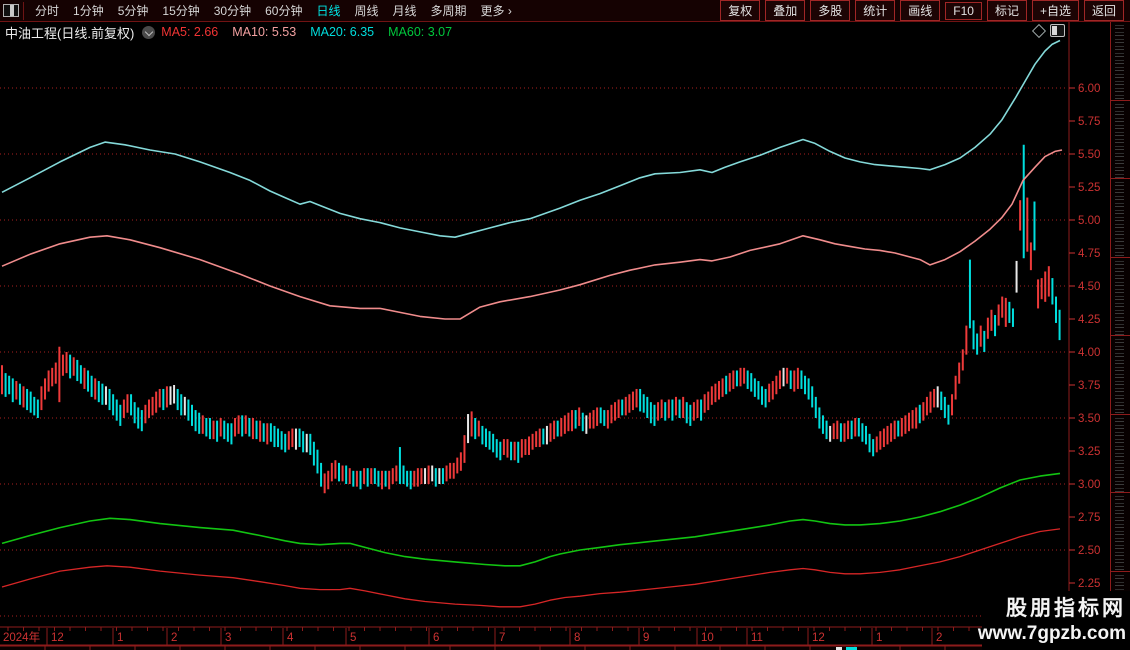 This screenshot has height=650, width=1130. I want to click on ma-line-ma5, so click(531, 568).